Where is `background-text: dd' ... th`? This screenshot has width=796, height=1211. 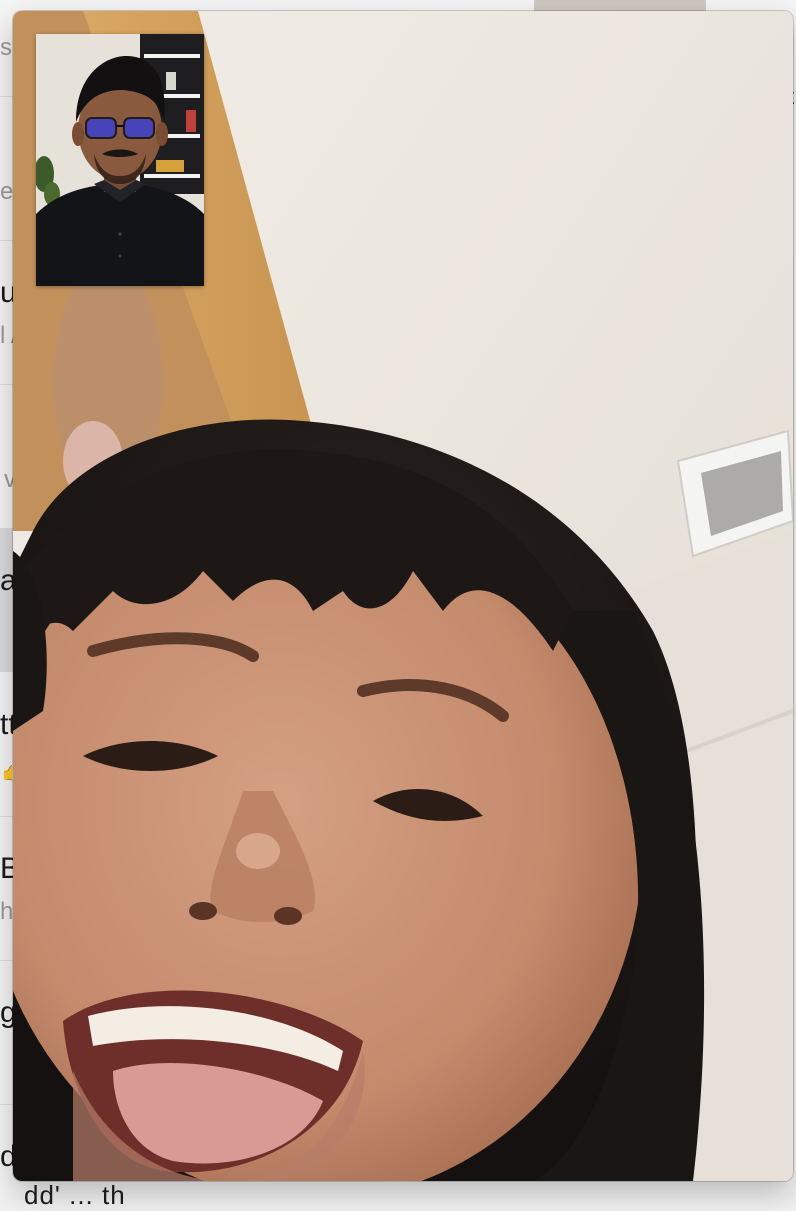 background-text: dd' ... th is located at coordinates (75, 1195).